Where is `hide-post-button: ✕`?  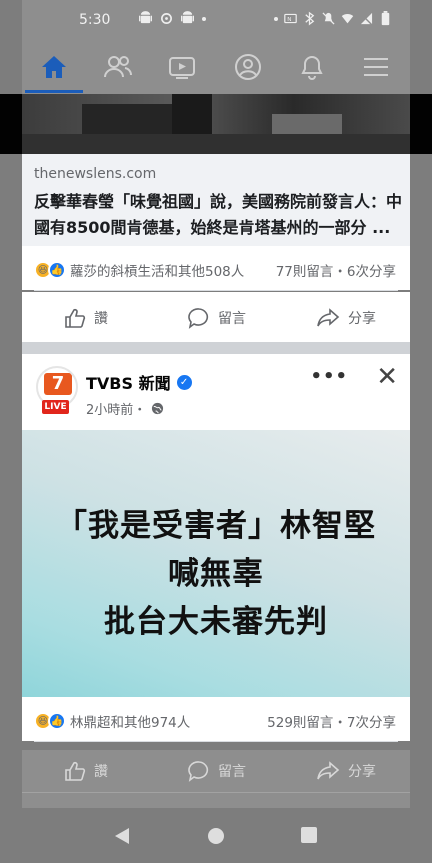
hide-post-button: ✕ is located at coordinates (387, 377).